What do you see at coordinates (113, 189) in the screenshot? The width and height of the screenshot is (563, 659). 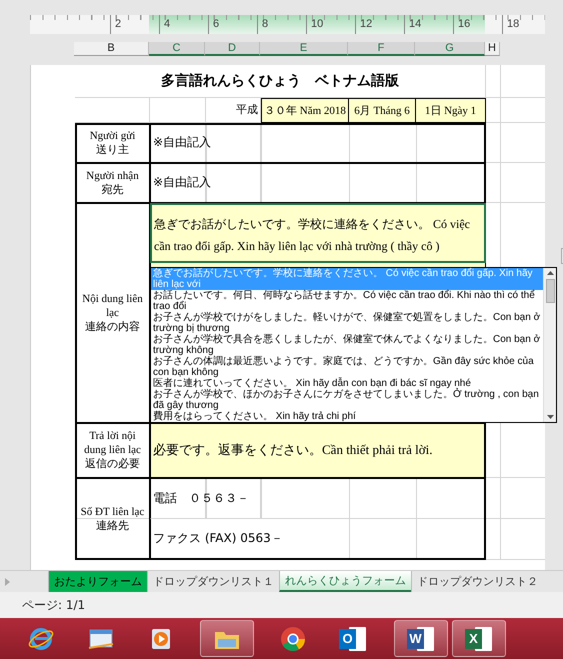 I see `row-label: 宛先` at bounding box center [113, 189].